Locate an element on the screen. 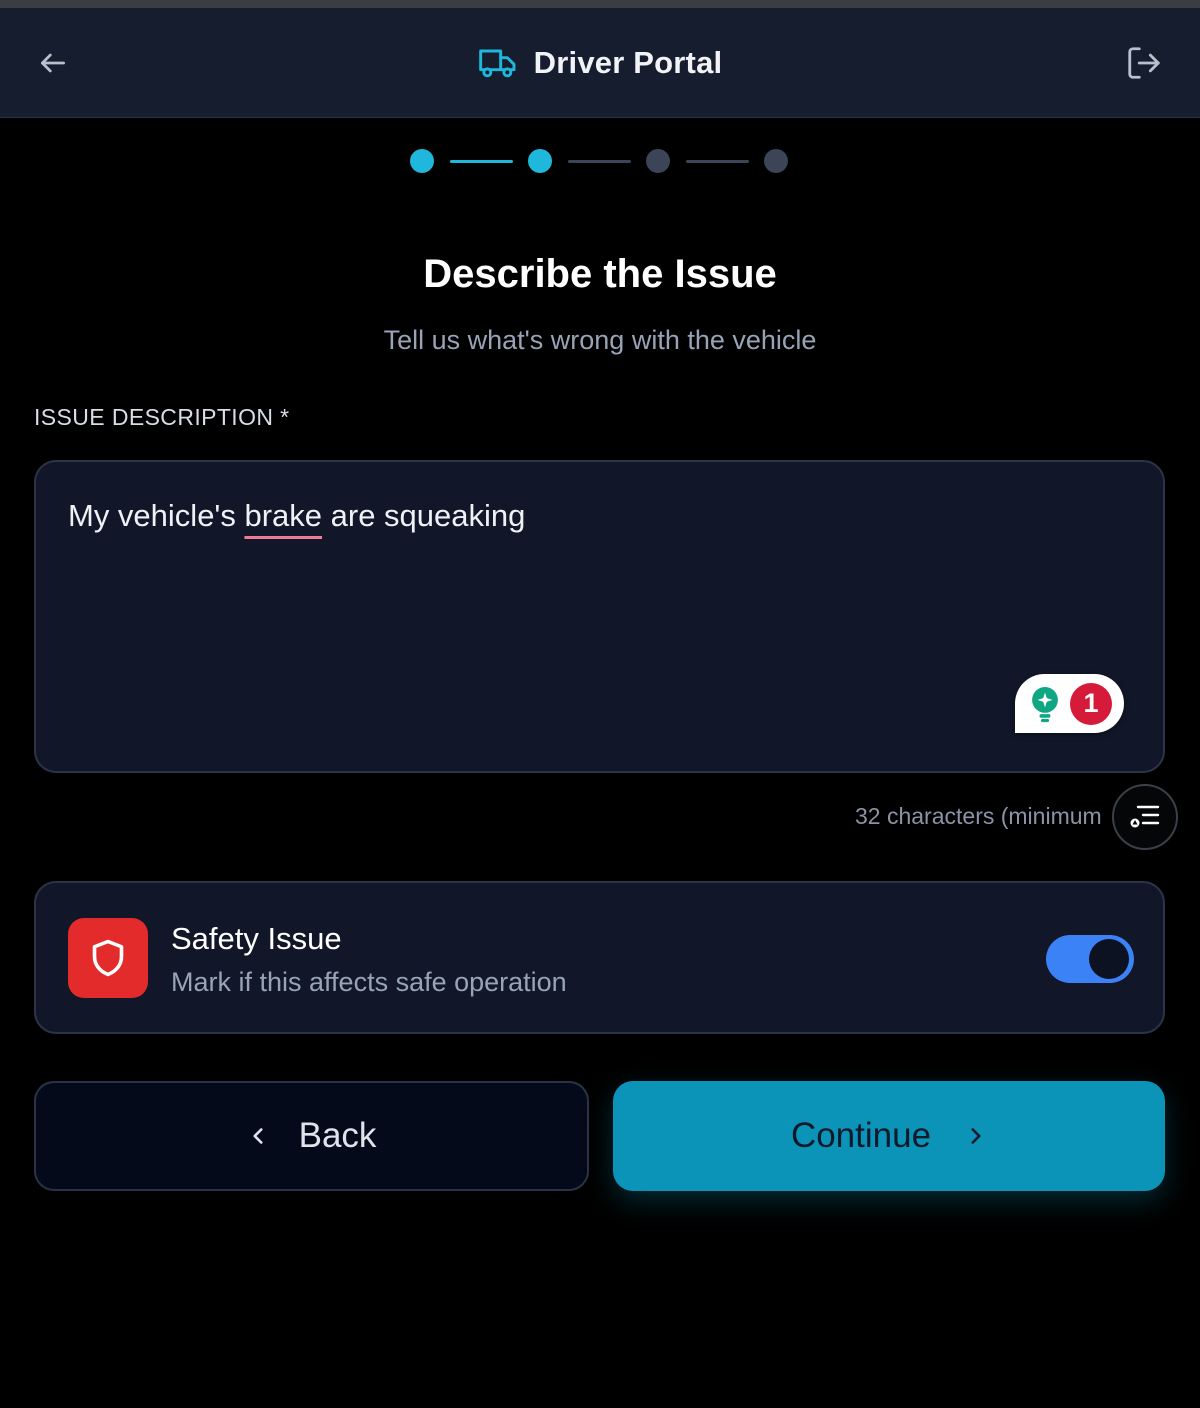 The height and width of the screenshot is (1408, 1200). window-top-strip is located at coordinates (600, 4).